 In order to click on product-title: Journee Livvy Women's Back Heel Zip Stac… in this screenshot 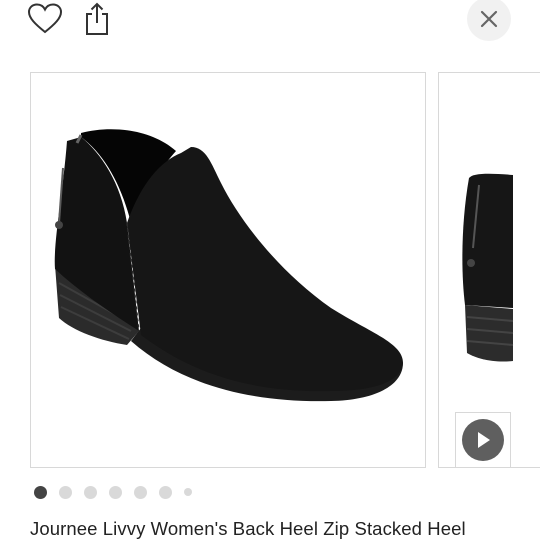, I will do `click(248, 528)`.